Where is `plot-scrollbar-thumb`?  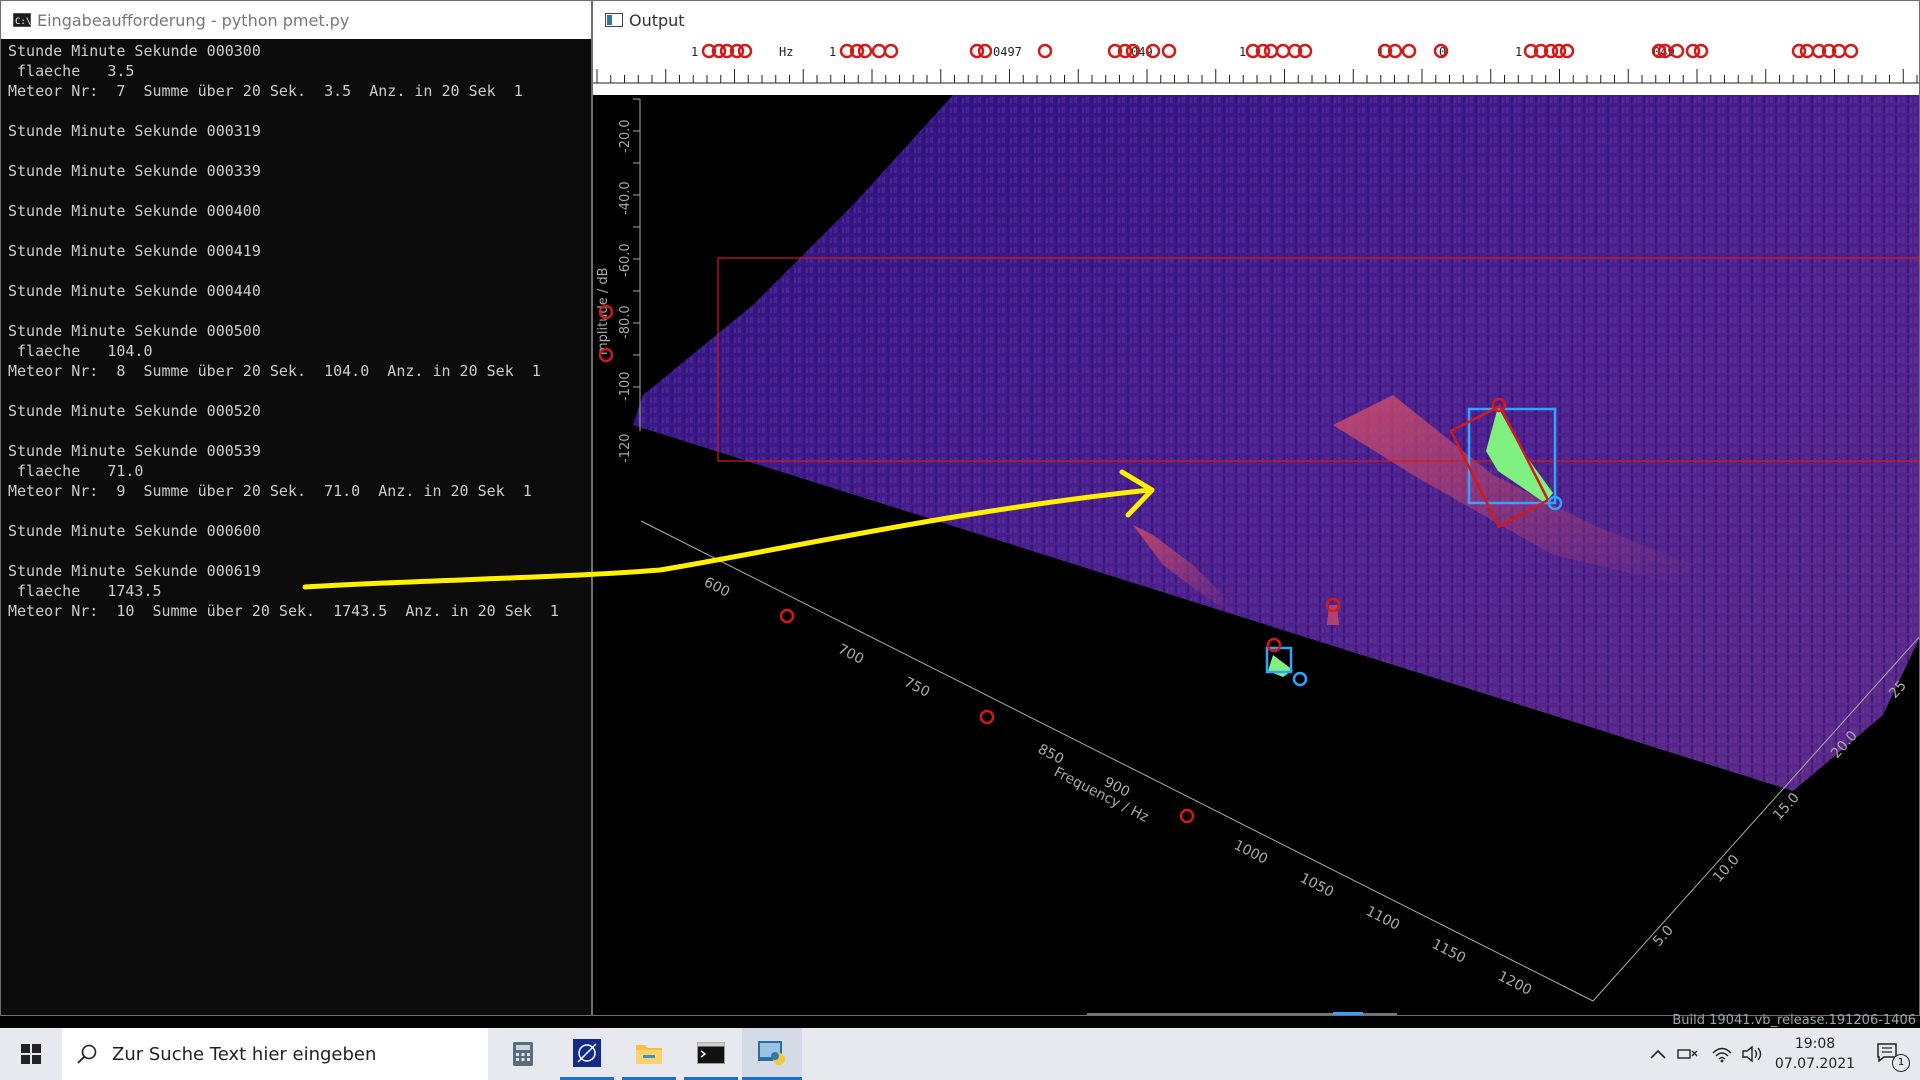 plot-scrollbar-thumb is located at coordinates (1348, 1014).